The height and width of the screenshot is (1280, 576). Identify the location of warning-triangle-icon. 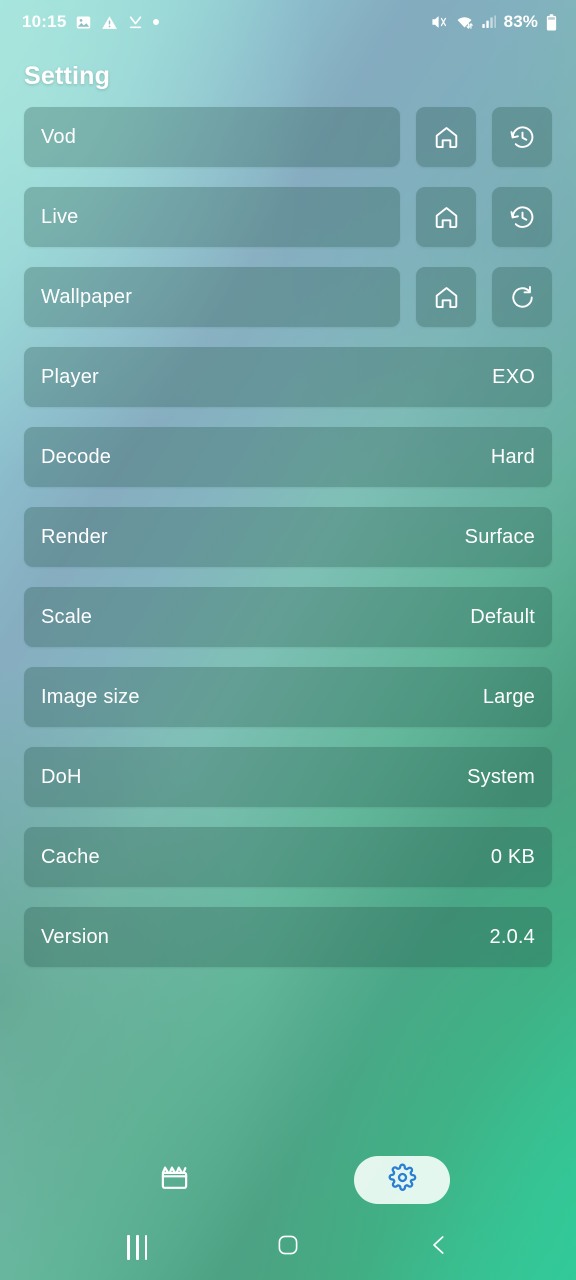
(109, 22).